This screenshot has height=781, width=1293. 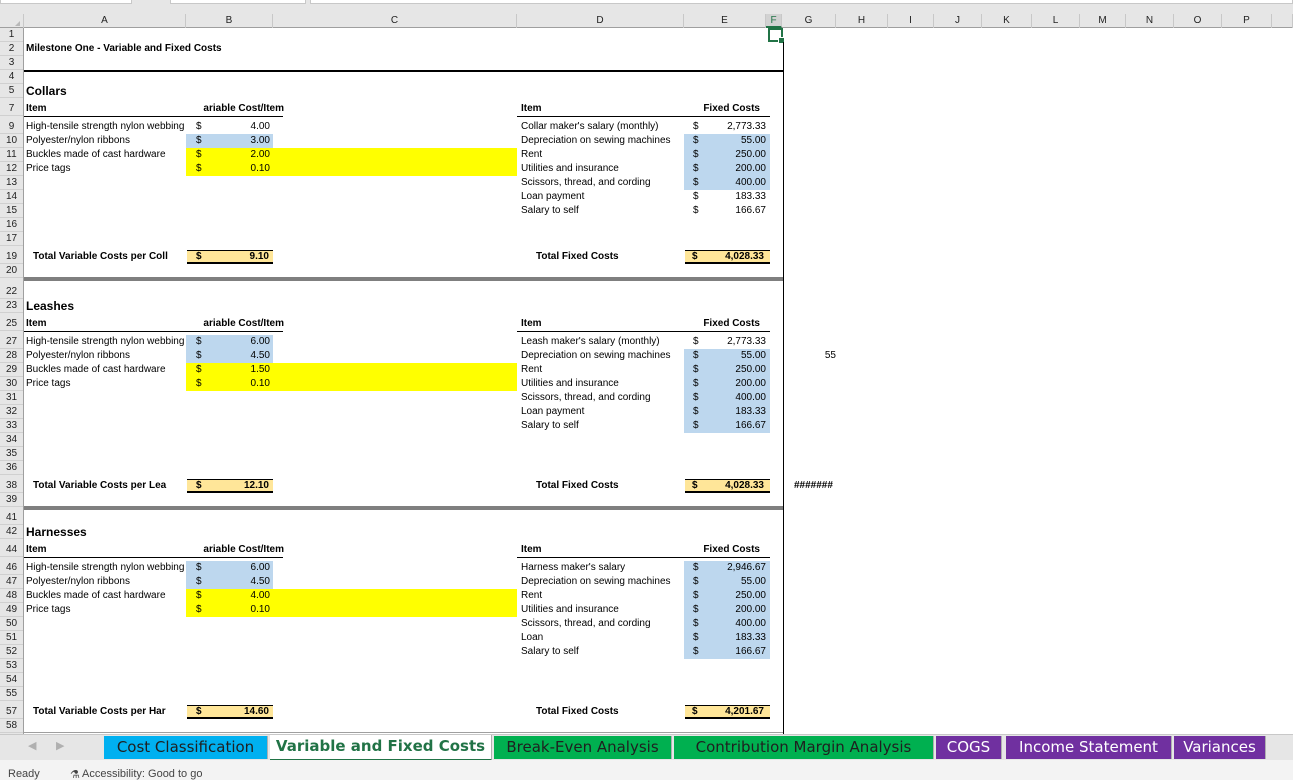 I want to click on row-header: 58, so click(x=11, y=726).